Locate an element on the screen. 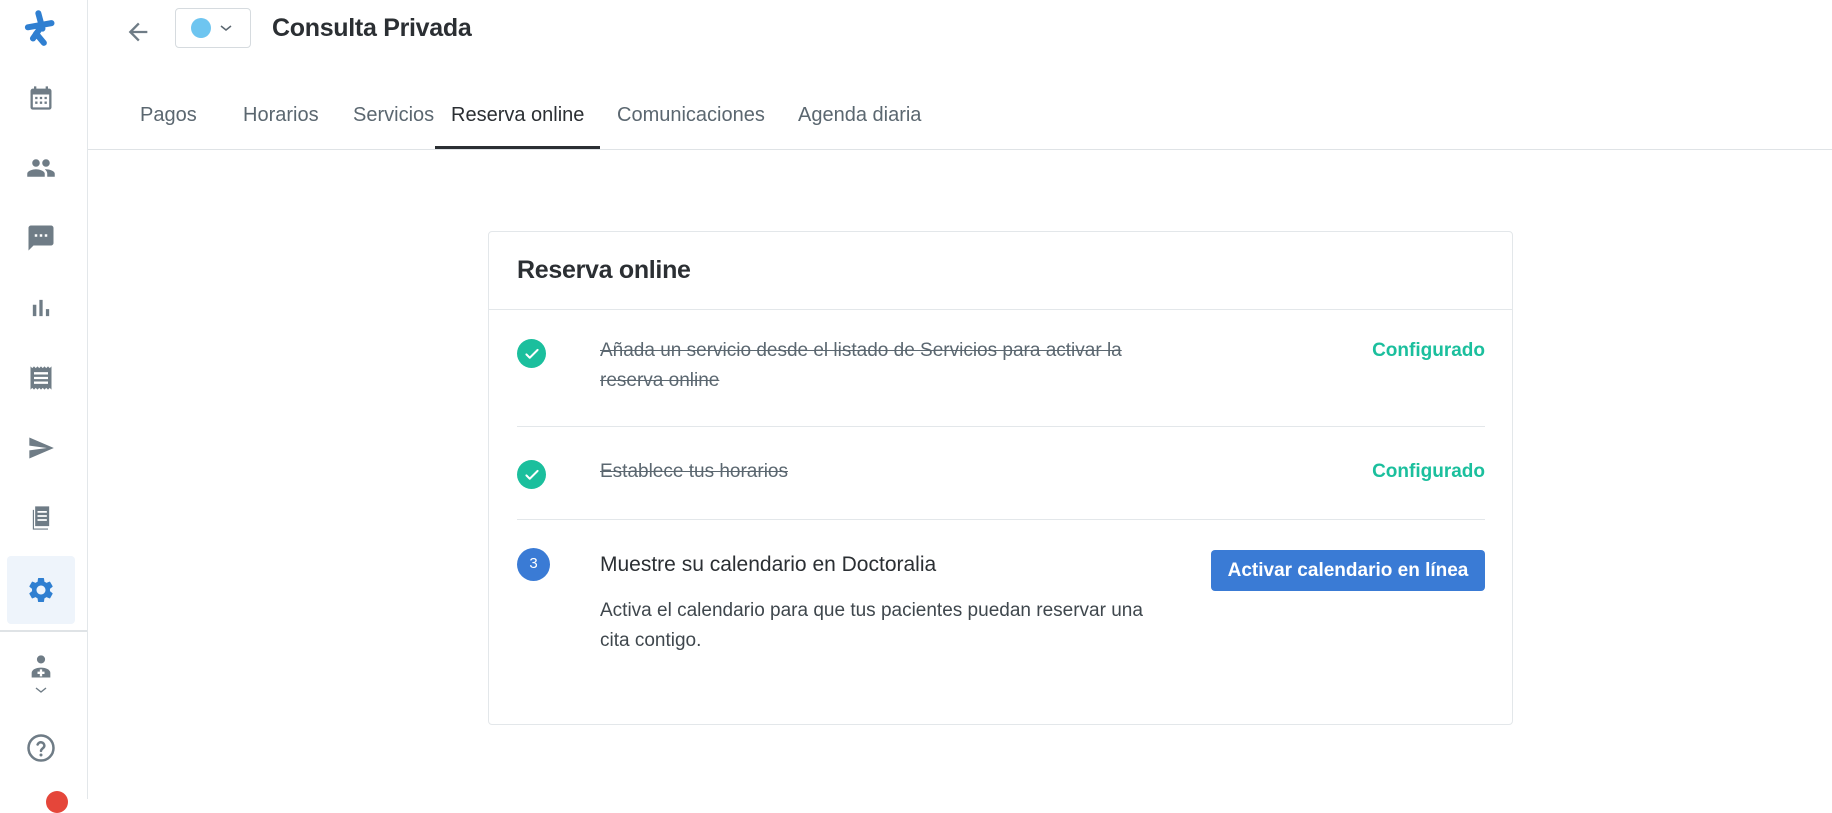 The width and height of the screenshot is (1832, 813). notification-badge is located at coordinates (57, 802).